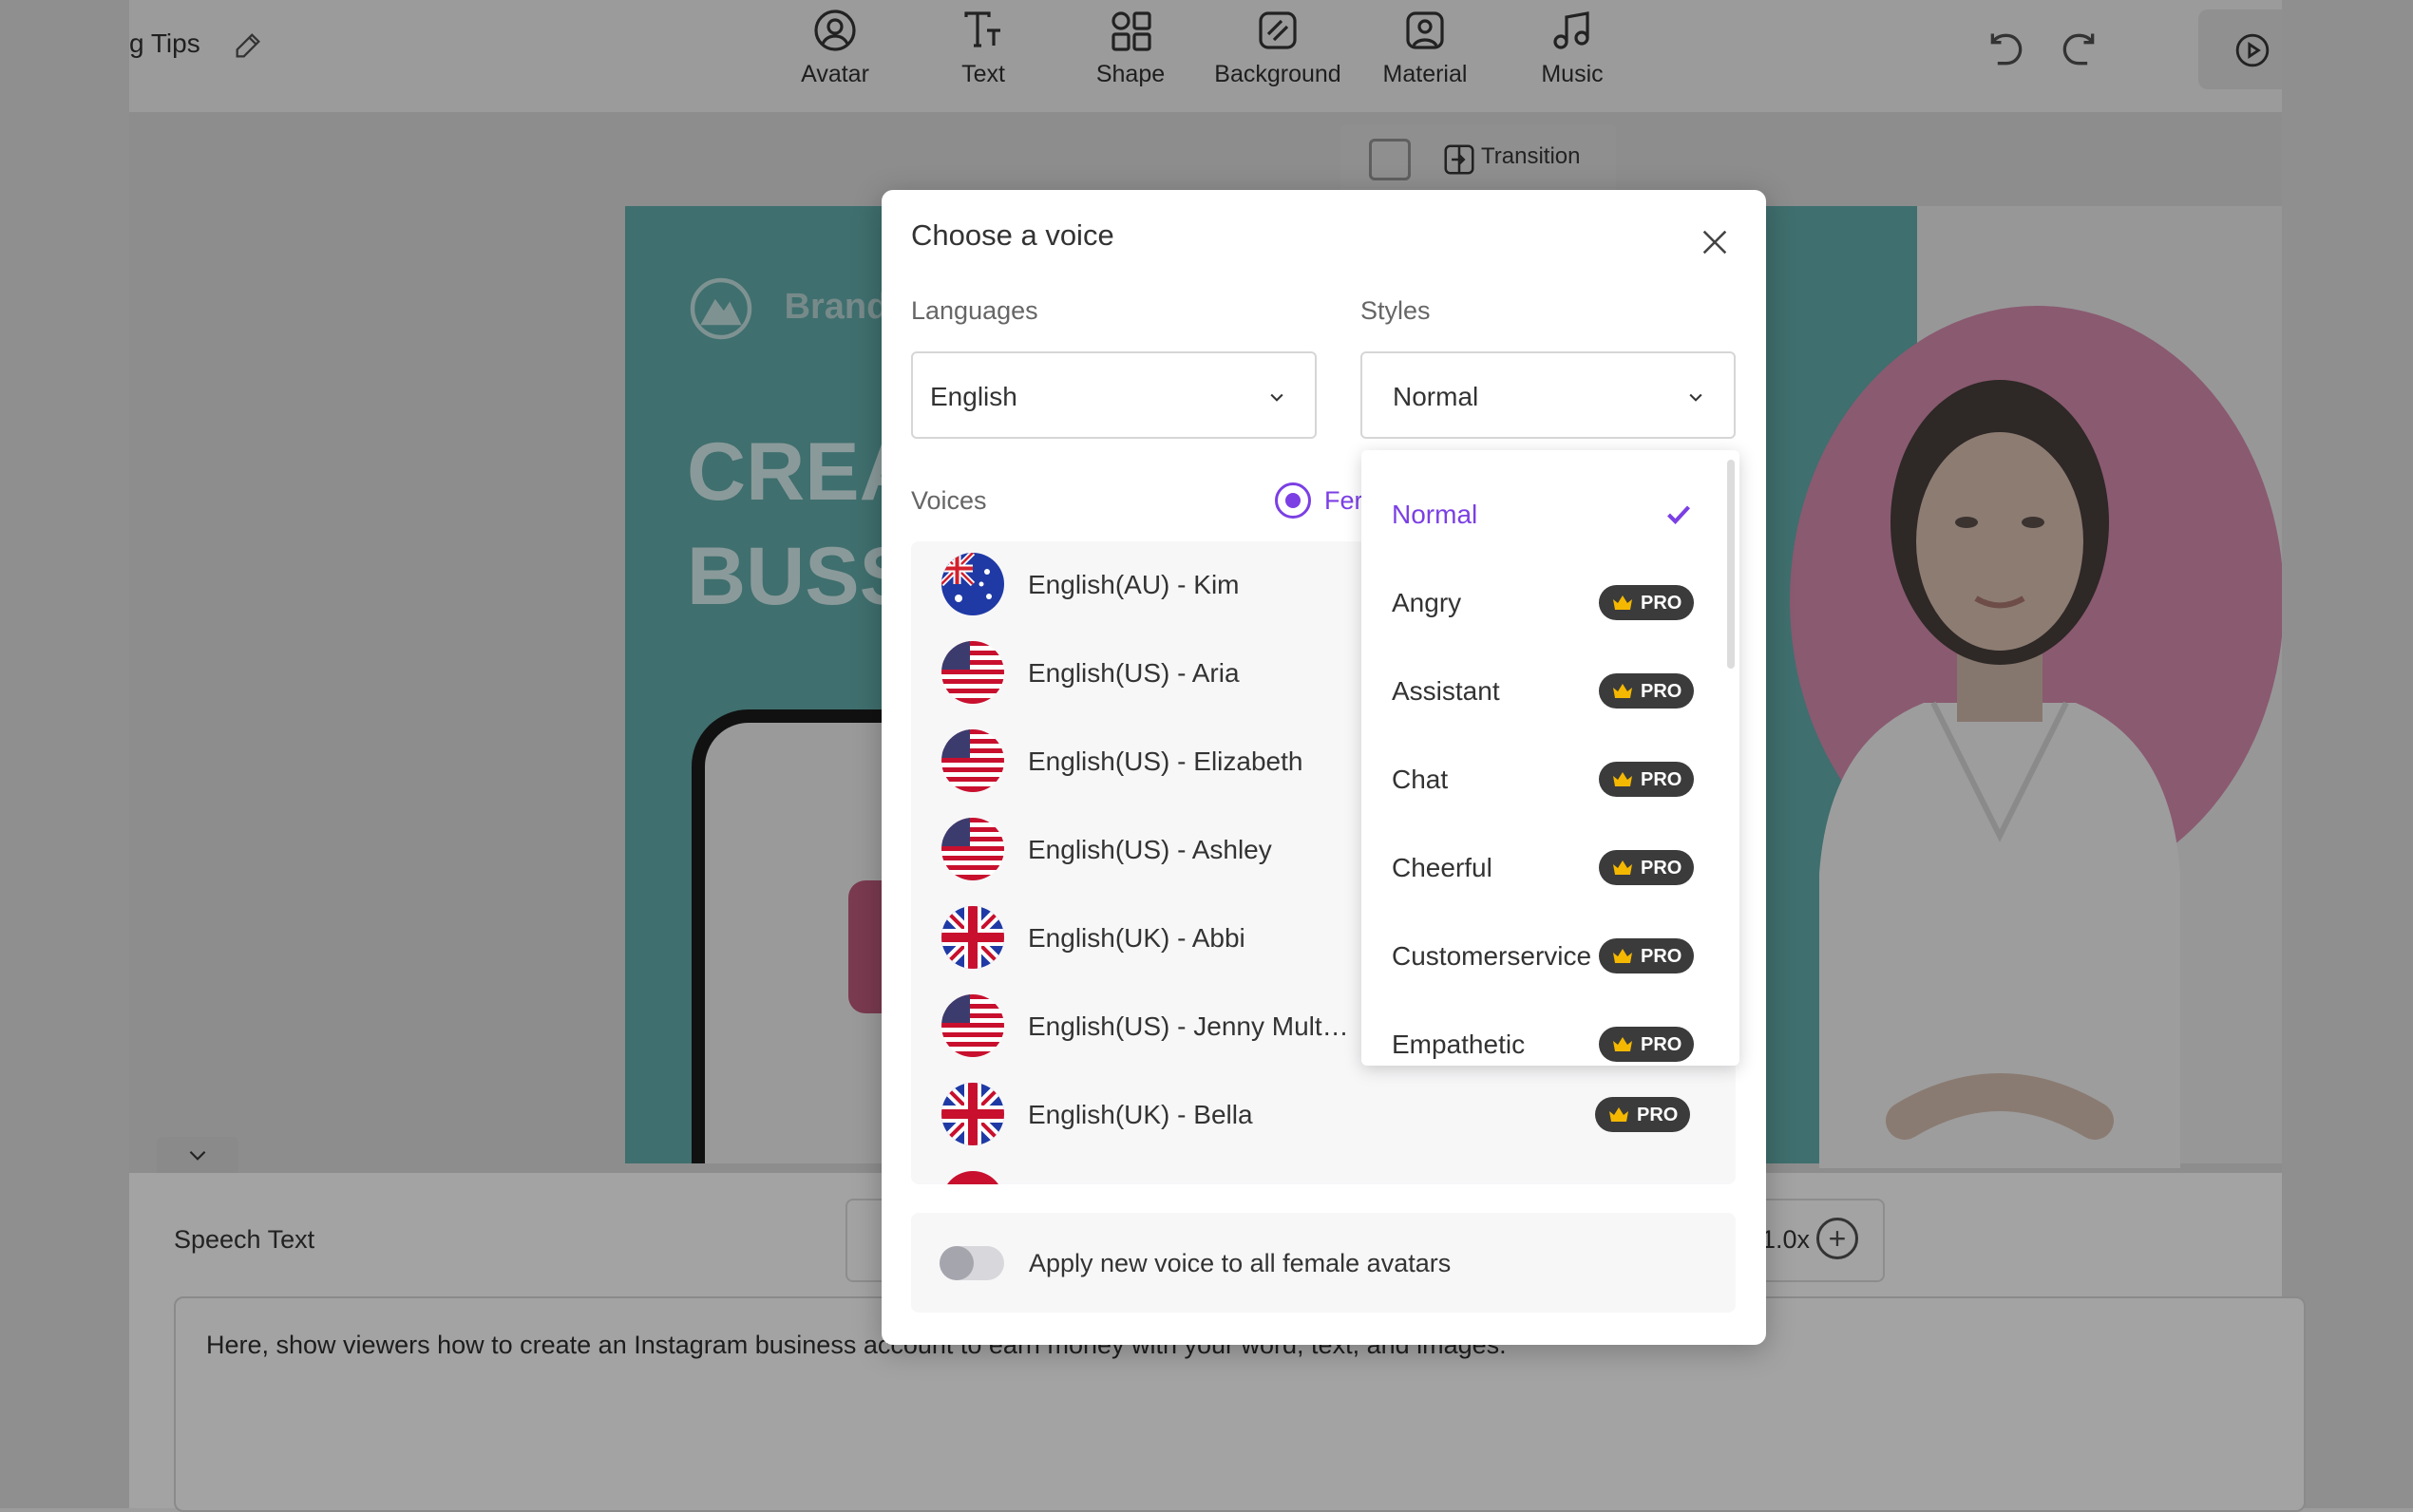 This screenshot has height=1512, width=2413. I want to click on background-icon, so click(1278, 30).